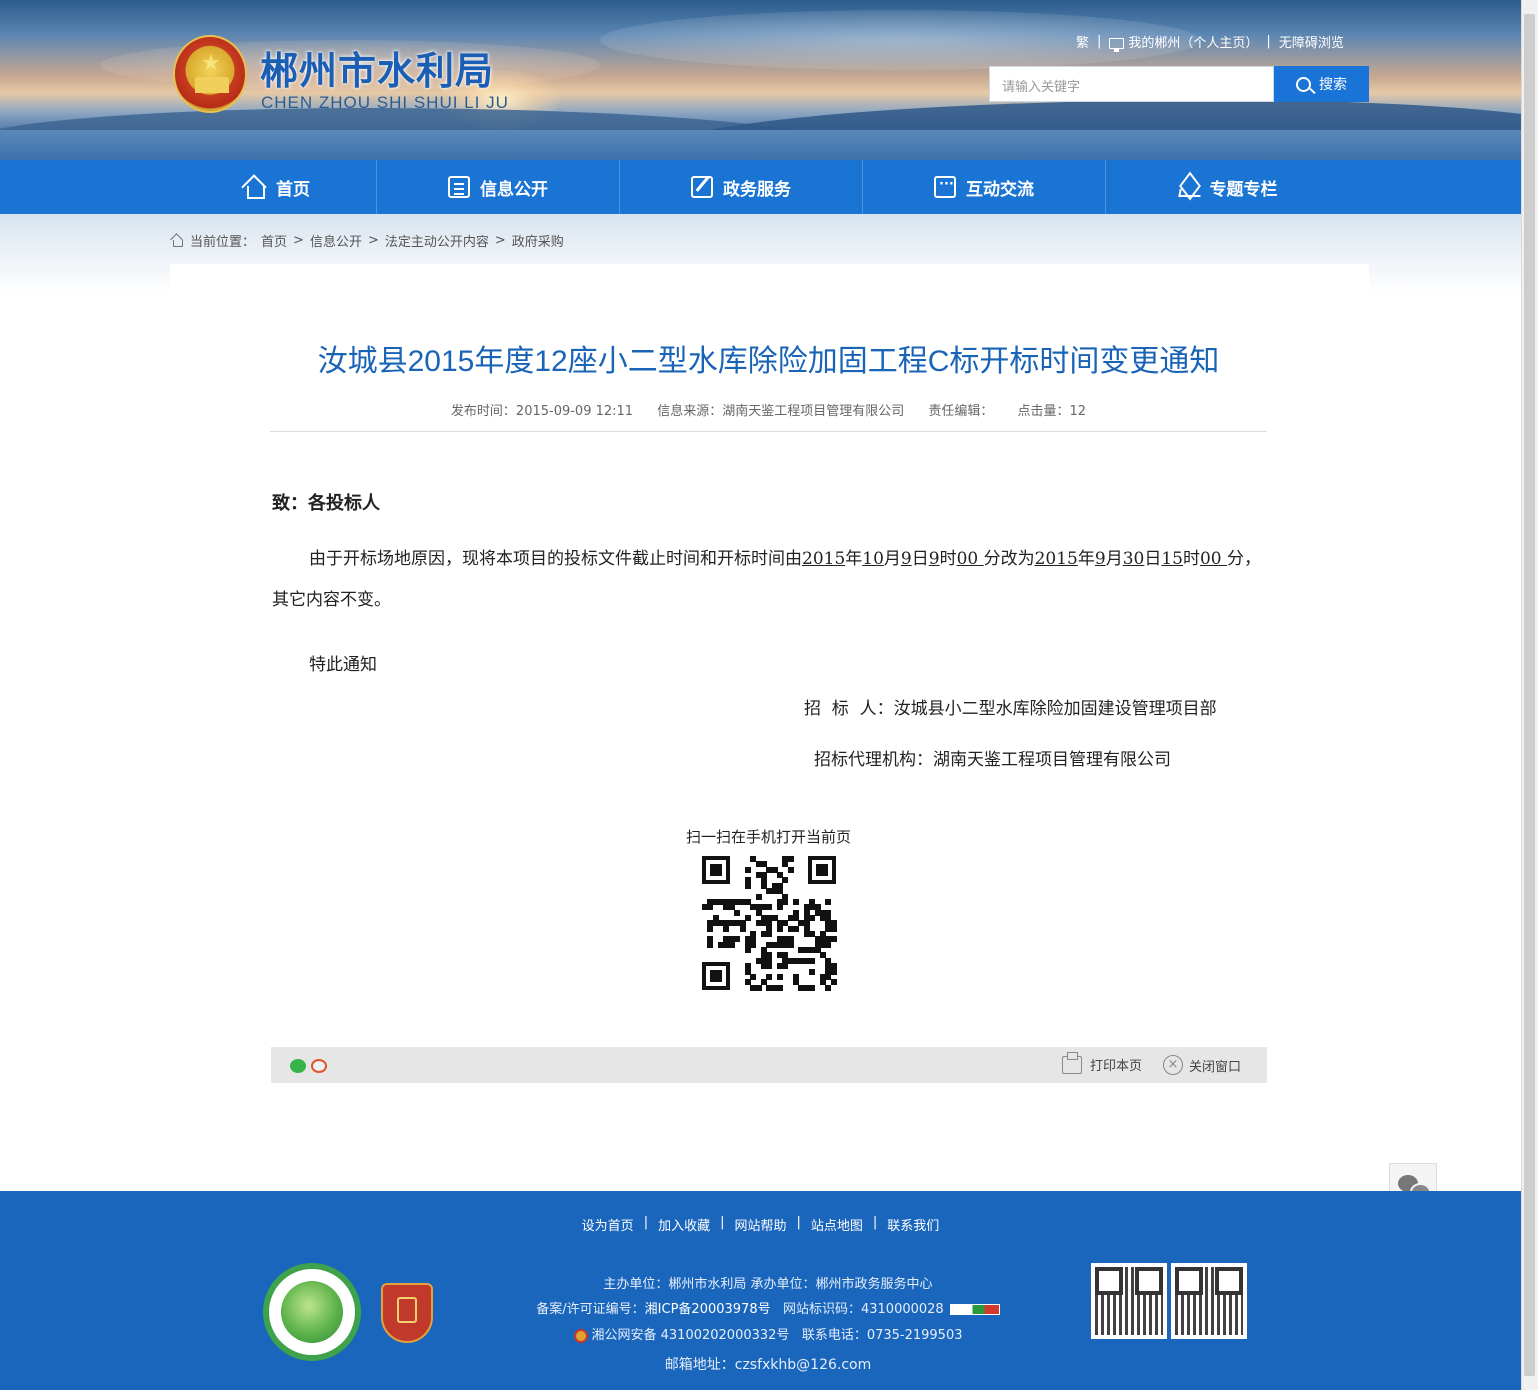 Image resolution: width=1538 pixels, height=1390 pixels. I want to click on nav-item-label: 首页, so click(293, 189).